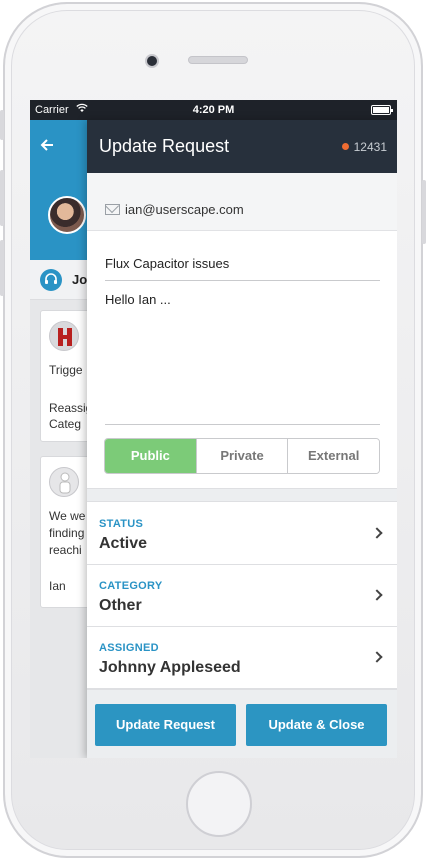 The image size is (426, 860). I want to click on card-text: finding, so click(67, 533).